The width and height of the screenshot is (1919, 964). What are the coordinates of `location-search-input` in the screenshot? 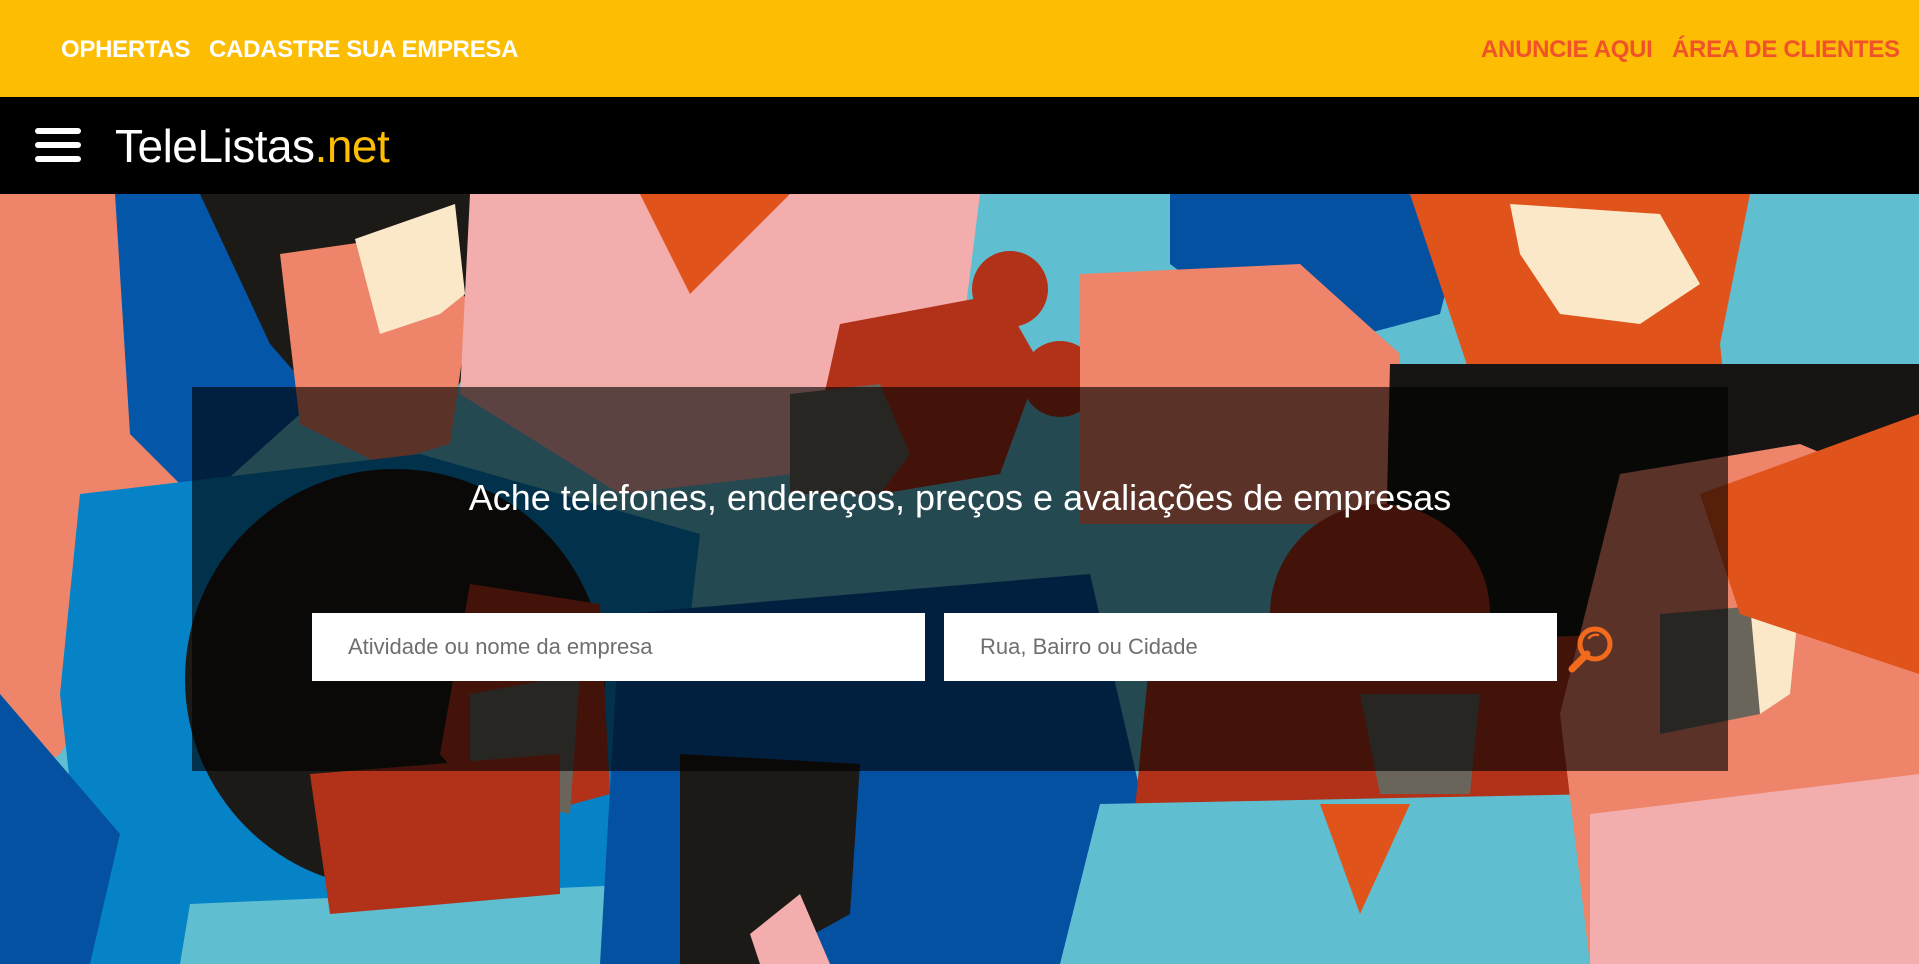 It's located at (1250, 647).